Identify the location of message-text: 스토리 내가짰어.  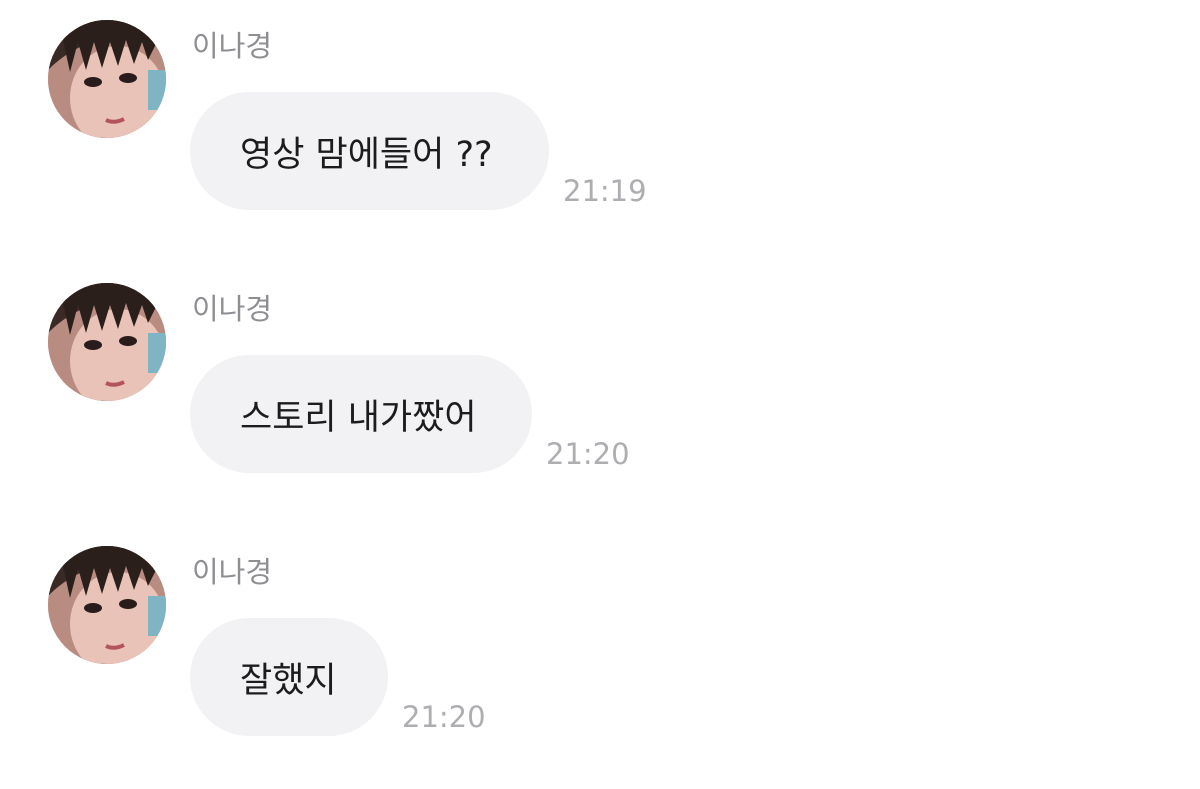
(358, 417).